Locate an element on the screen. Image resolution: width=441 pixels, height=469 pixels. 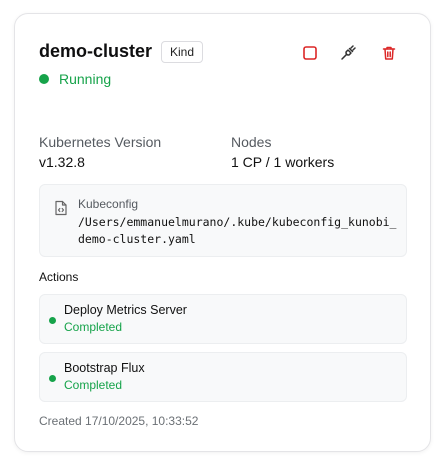
actions-heading: Actions is located at coordinates (59, 277).